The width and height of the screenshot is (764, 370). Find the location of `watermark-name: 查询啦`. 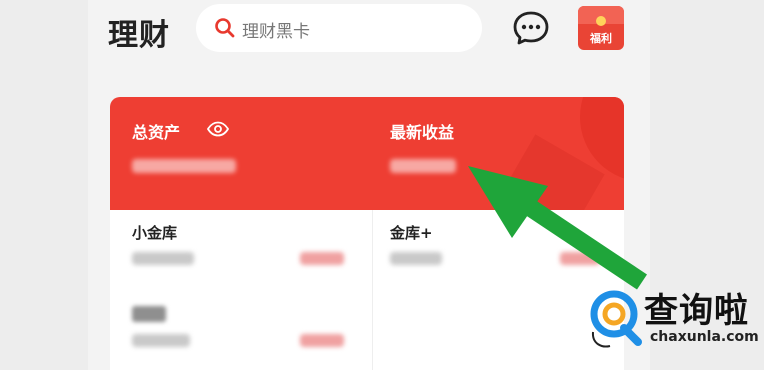

watermark-name: 查询啦 is located at coordinates (696, 311).